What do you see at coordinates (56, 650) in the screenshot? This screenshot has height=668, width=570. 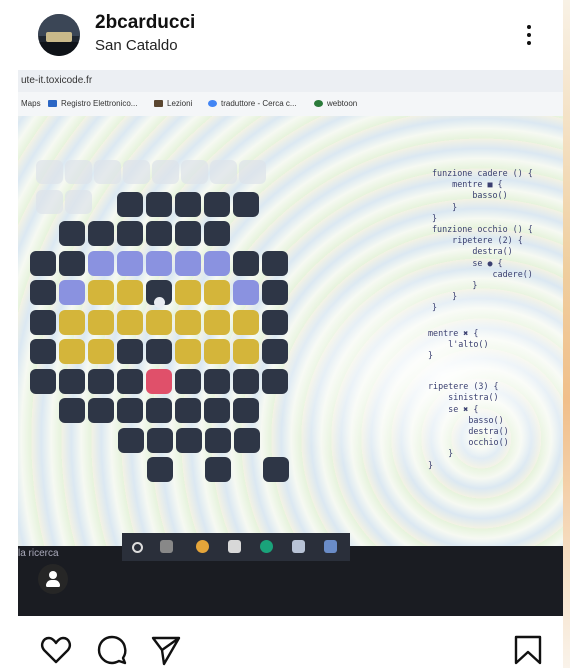 I see `heart-icon` at bounding box center [56, 650].